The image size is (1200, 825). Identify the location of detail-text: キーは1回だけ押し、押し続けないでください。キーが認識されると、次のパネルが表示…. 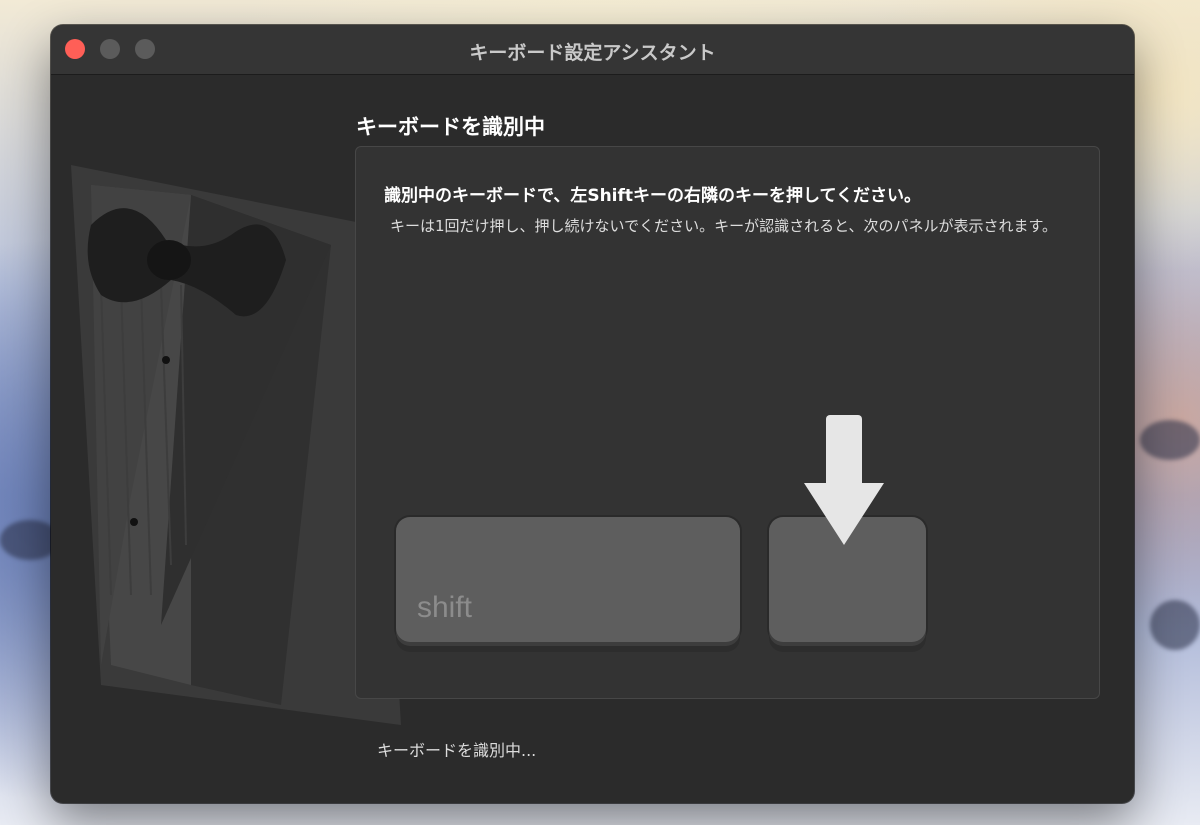
(723, 226).